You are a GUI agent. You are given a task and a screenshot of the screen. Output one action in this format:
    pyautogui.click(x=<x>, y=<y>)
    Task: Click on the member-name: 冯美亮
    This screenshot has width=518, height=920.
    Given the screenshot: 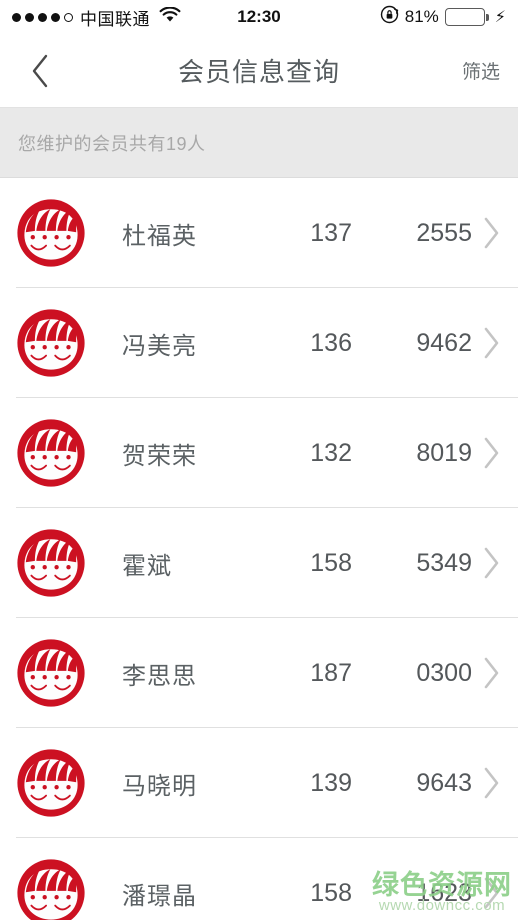 What is the action you would take?
    pyautogui.click(x=159, y=346)
    